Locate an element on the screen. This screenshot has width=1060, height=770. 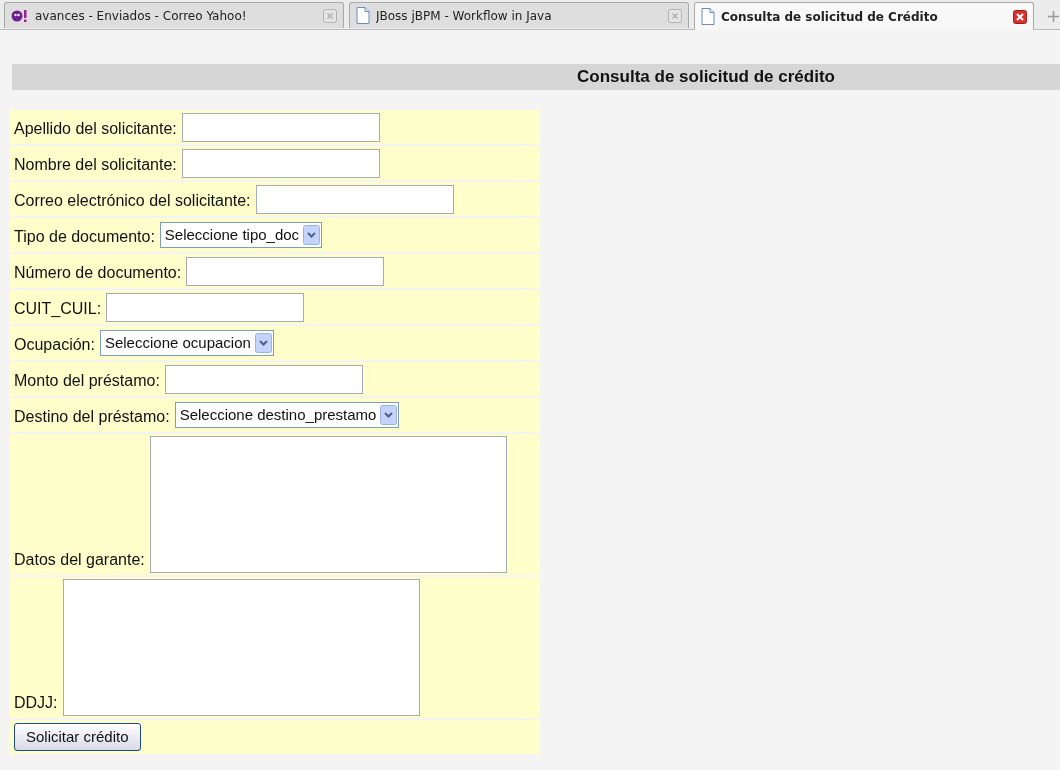
browser-tab: avances - Enviados - Correo Yahoo! is located at coordinates (174, 15).